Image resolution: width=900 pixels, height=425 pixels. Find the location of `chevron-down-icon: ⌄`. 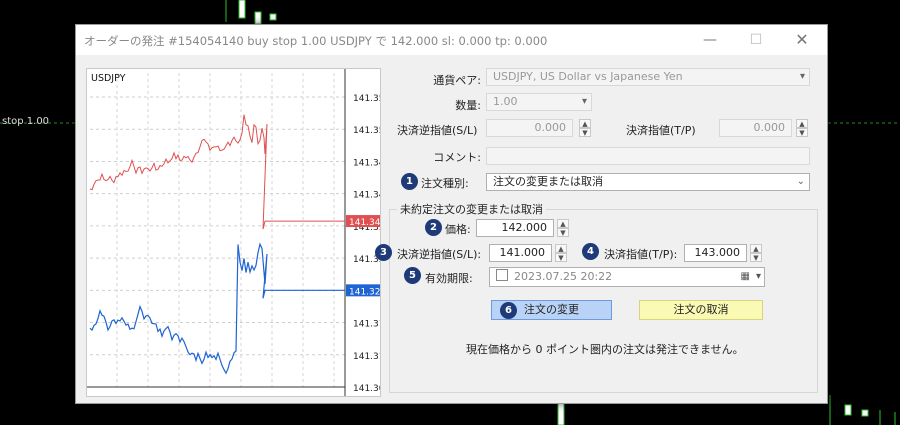

chevron-down-icon: ⌄ is located at coordinates (800, 181).